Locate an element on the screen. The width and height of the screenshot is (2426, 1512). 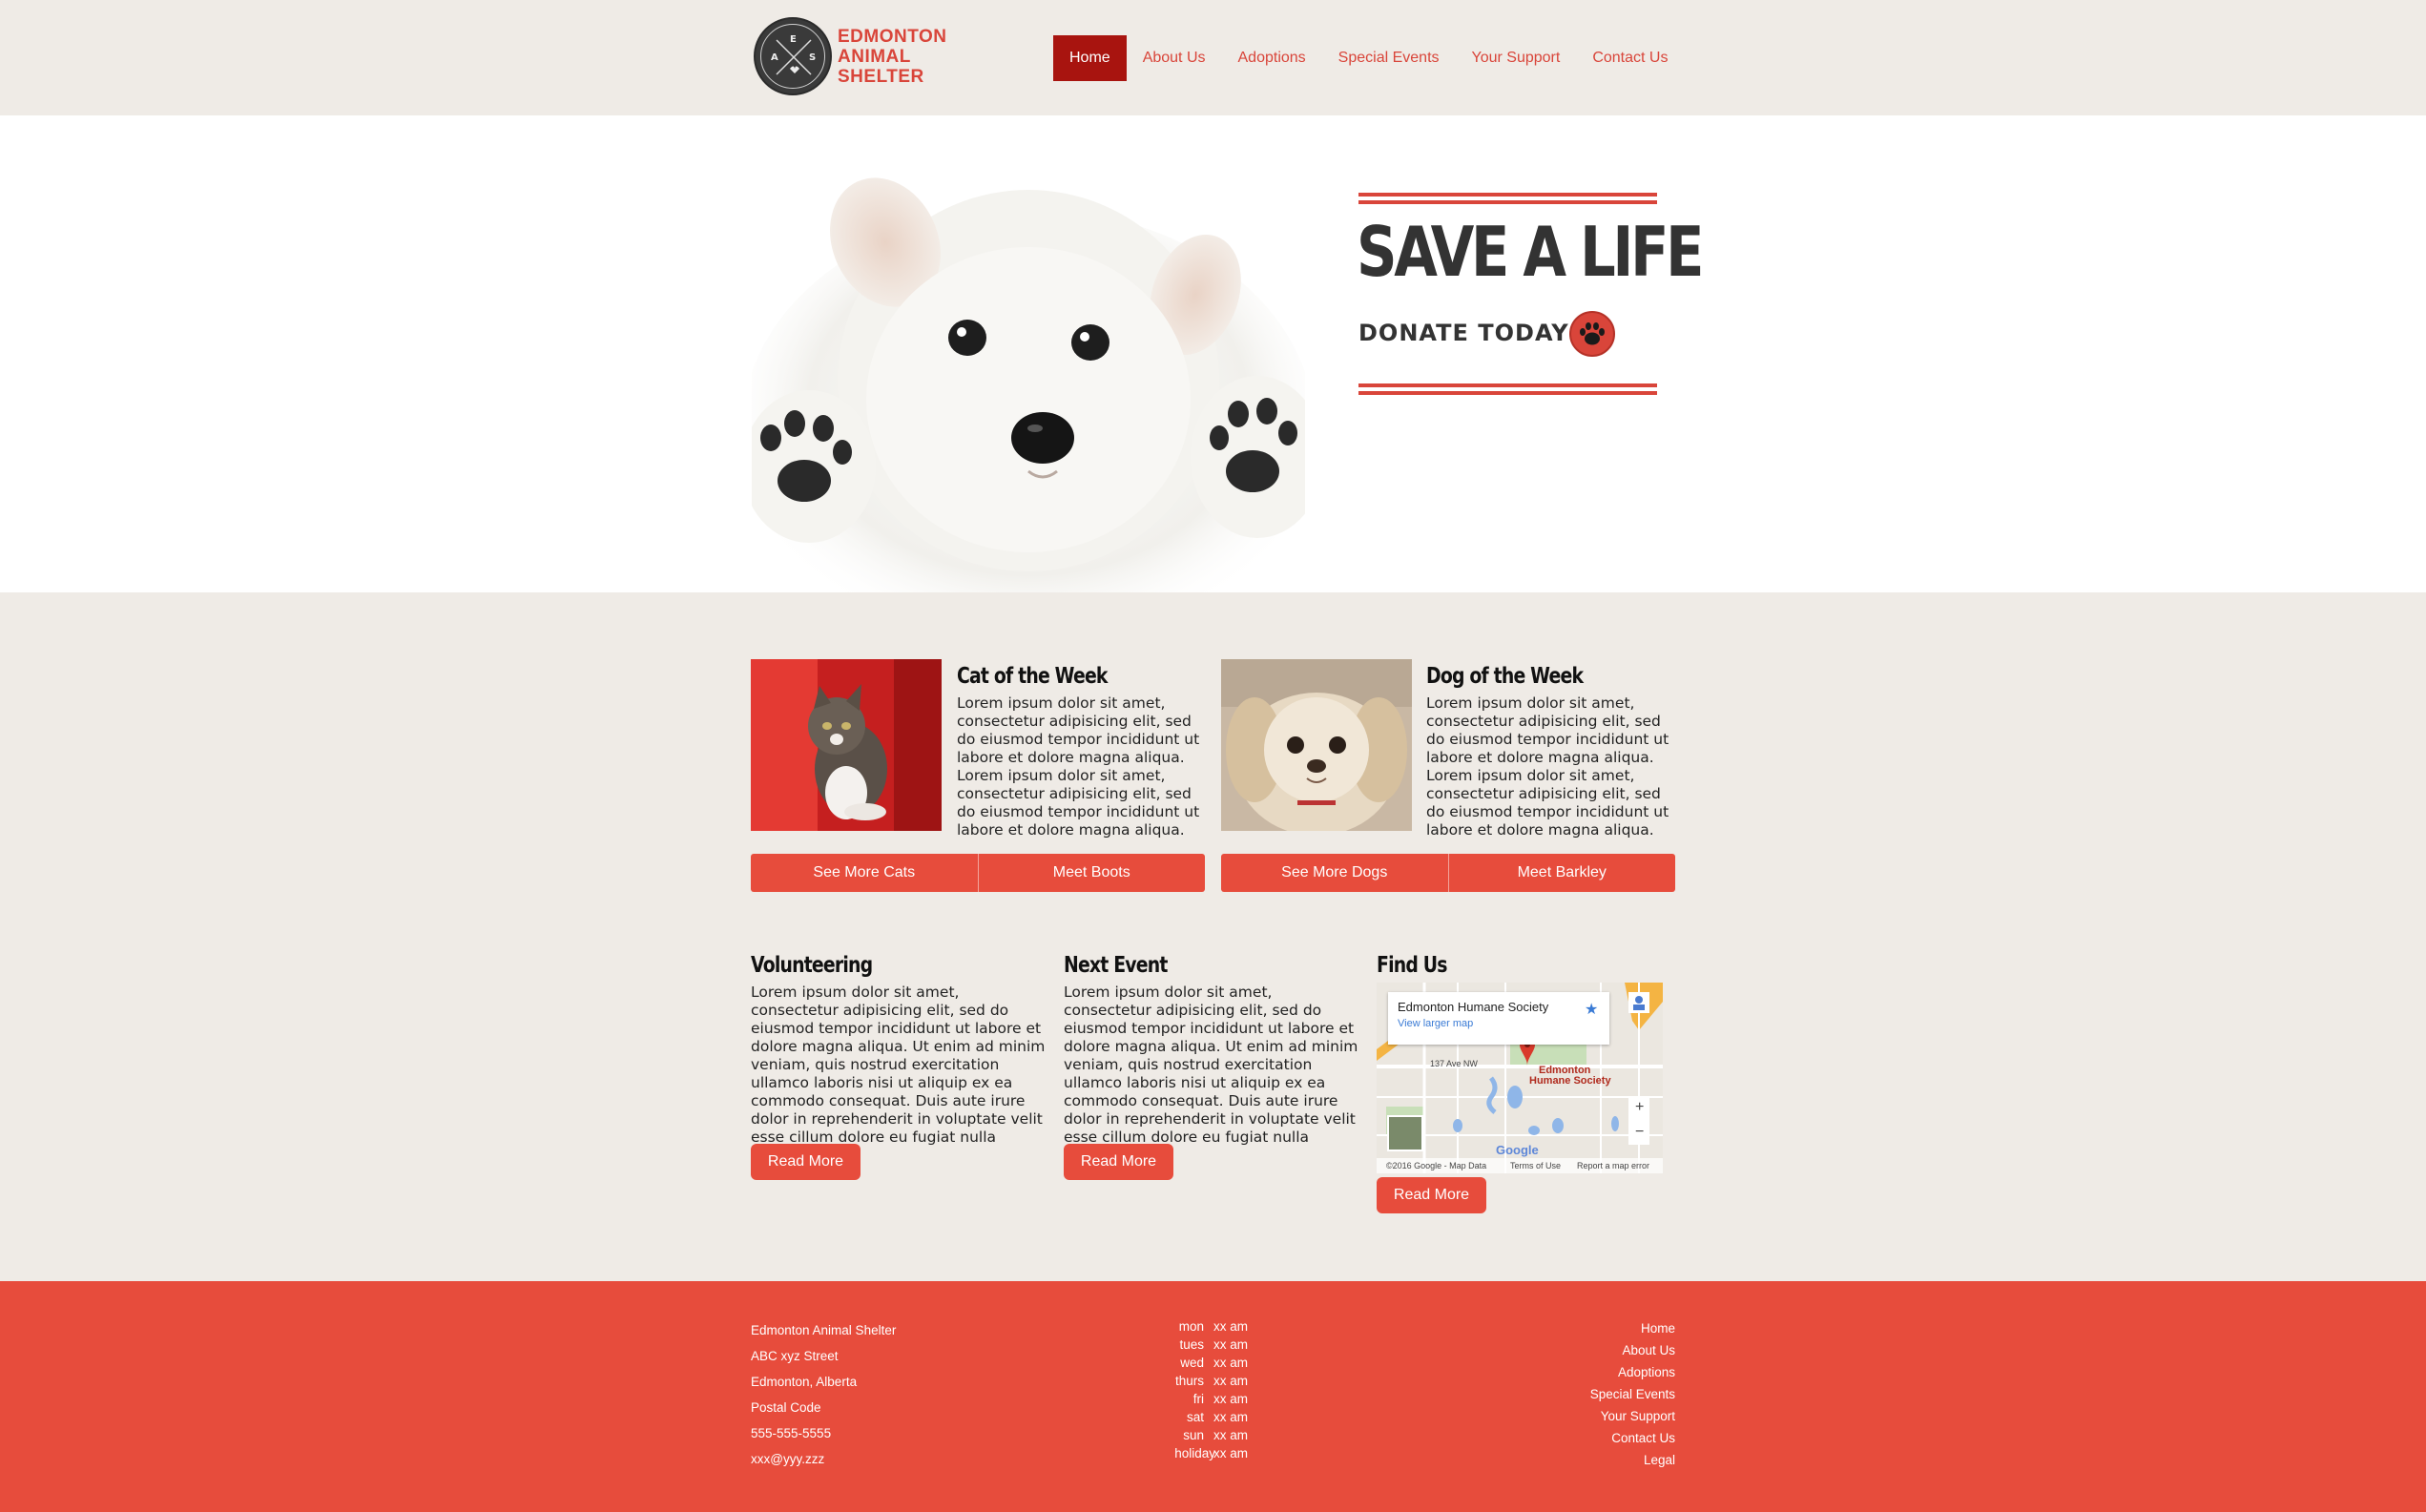
footer-link-adoptions: Adoptions is located at coordinates (1647, 1372).